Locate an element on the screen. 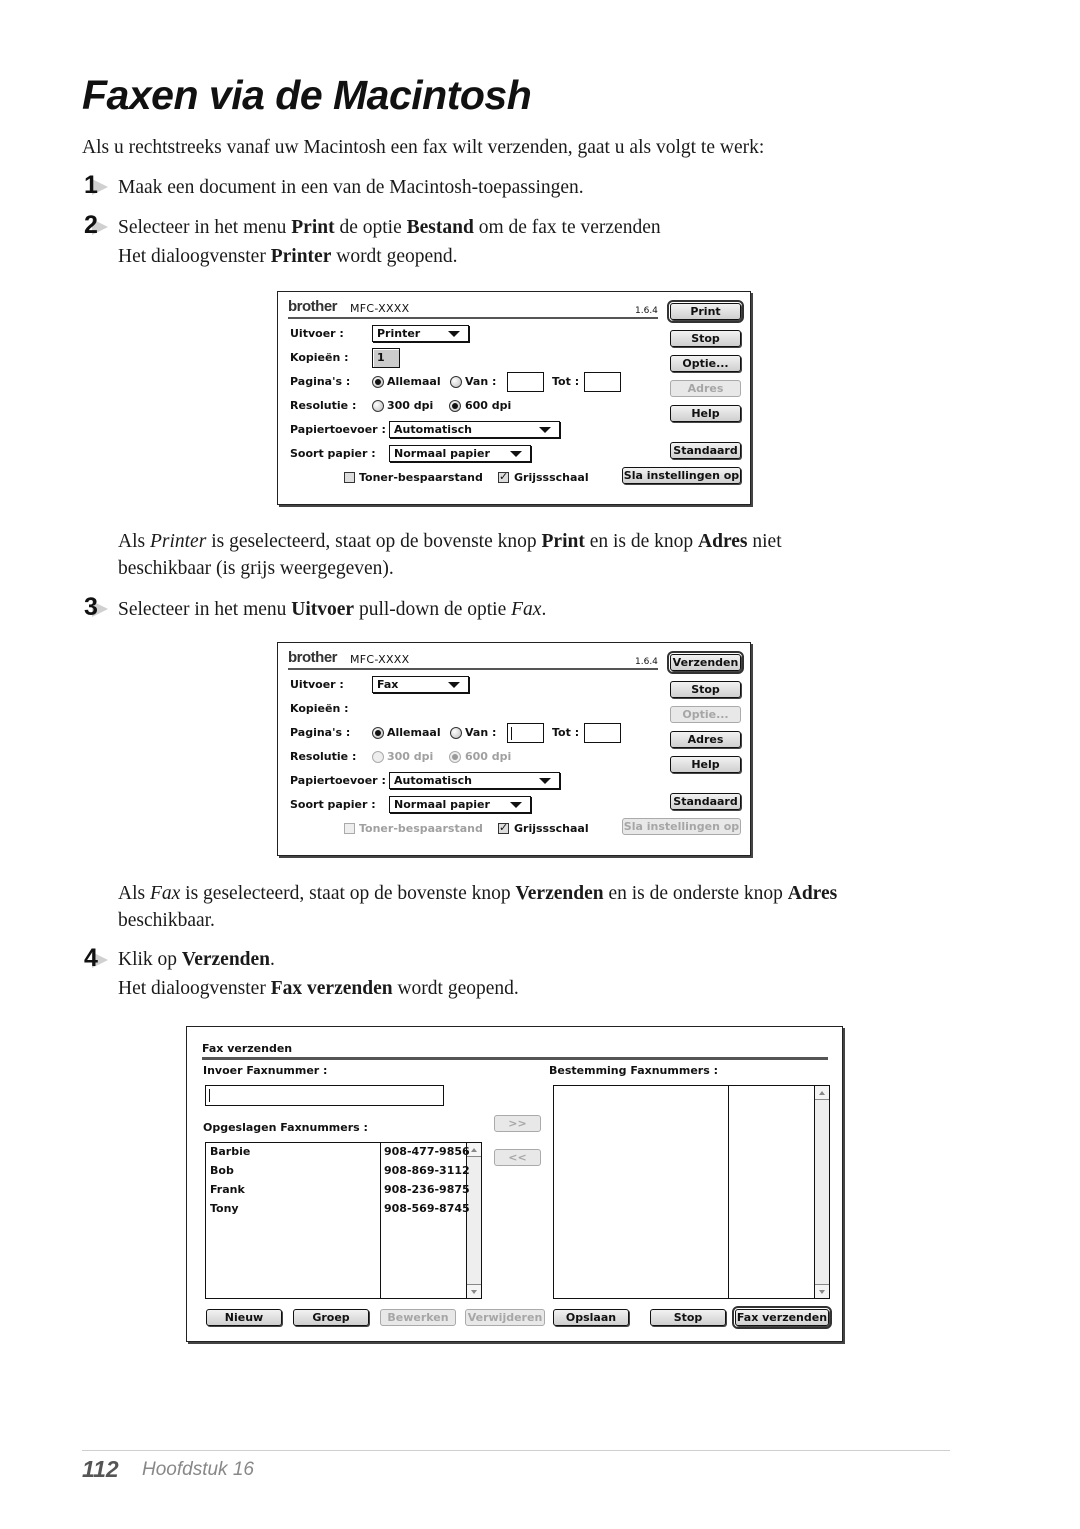 The height and width of the screenshot is (1529, 1080). edit-button: Bewerken is located at coordinates (418, 1317).